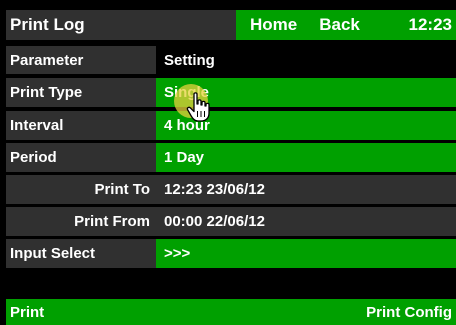  Describe the element at coordinates (336, 25) in the screenshot. I see `back-button: Back` at that location.